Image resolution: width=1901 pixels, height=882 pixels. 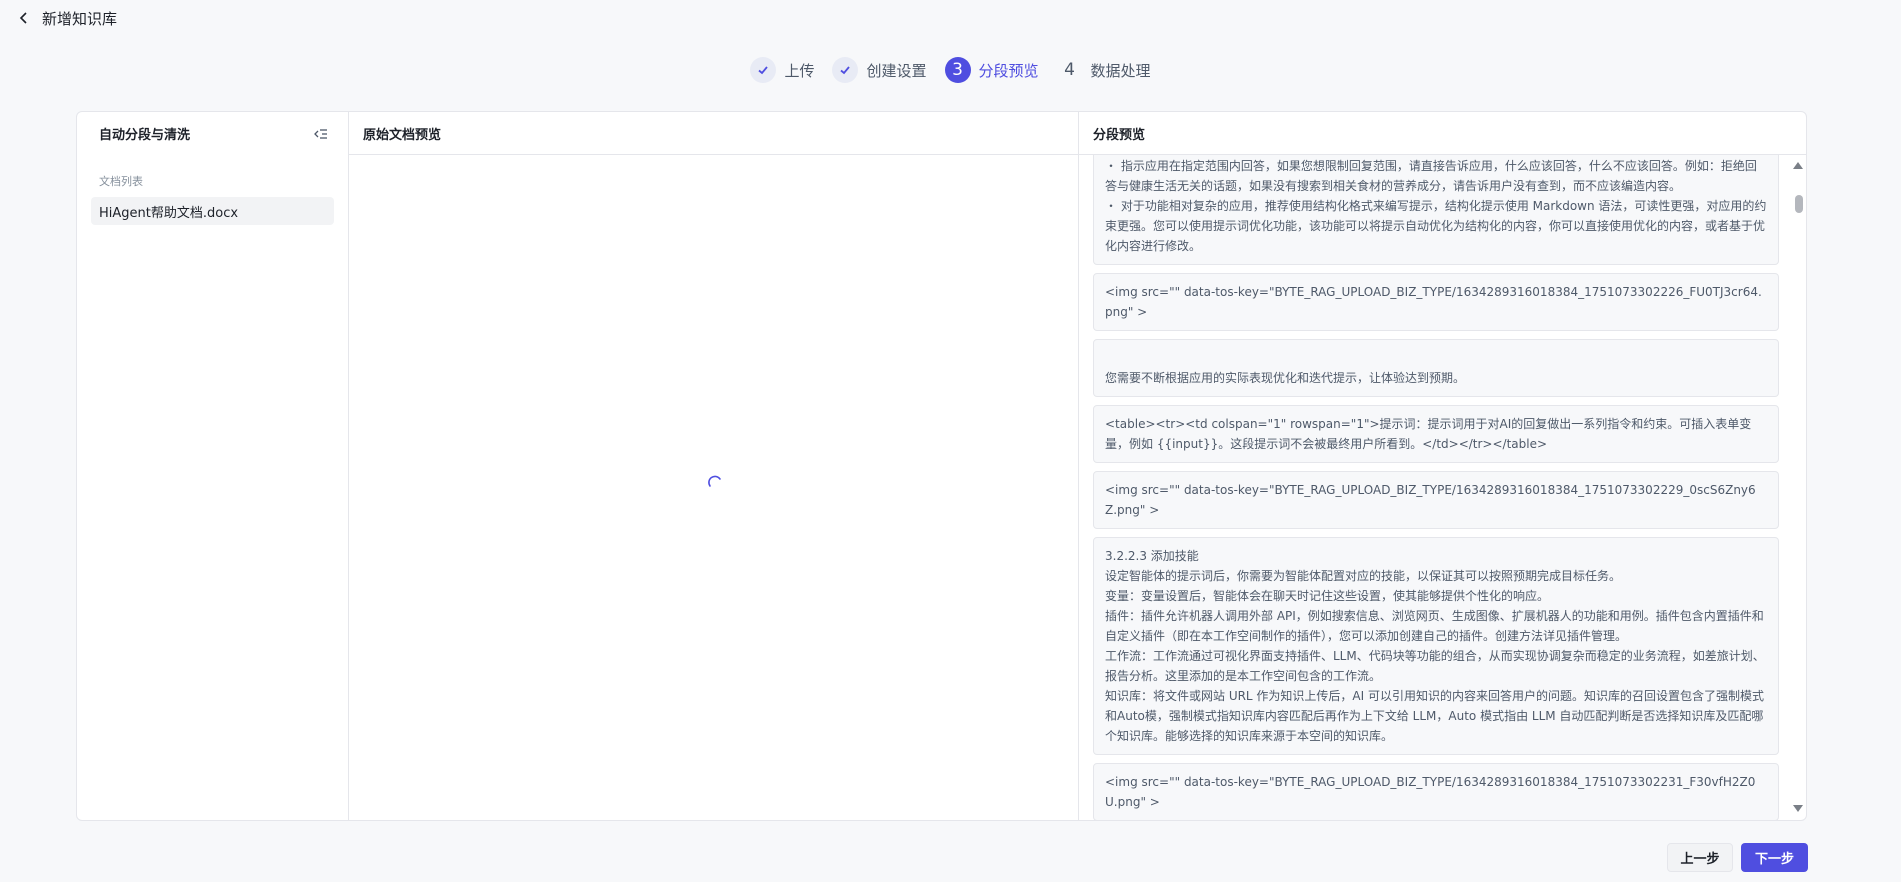 I want to click on header-bar: 新增知识库, so click(x=950, y=18).